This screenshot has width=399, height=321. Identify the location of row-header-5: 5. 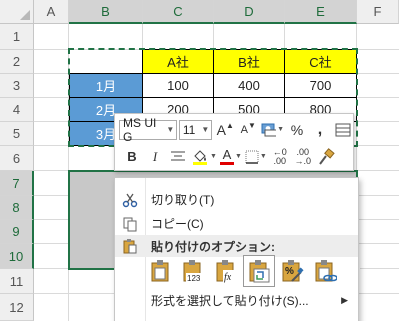
(17, 134).